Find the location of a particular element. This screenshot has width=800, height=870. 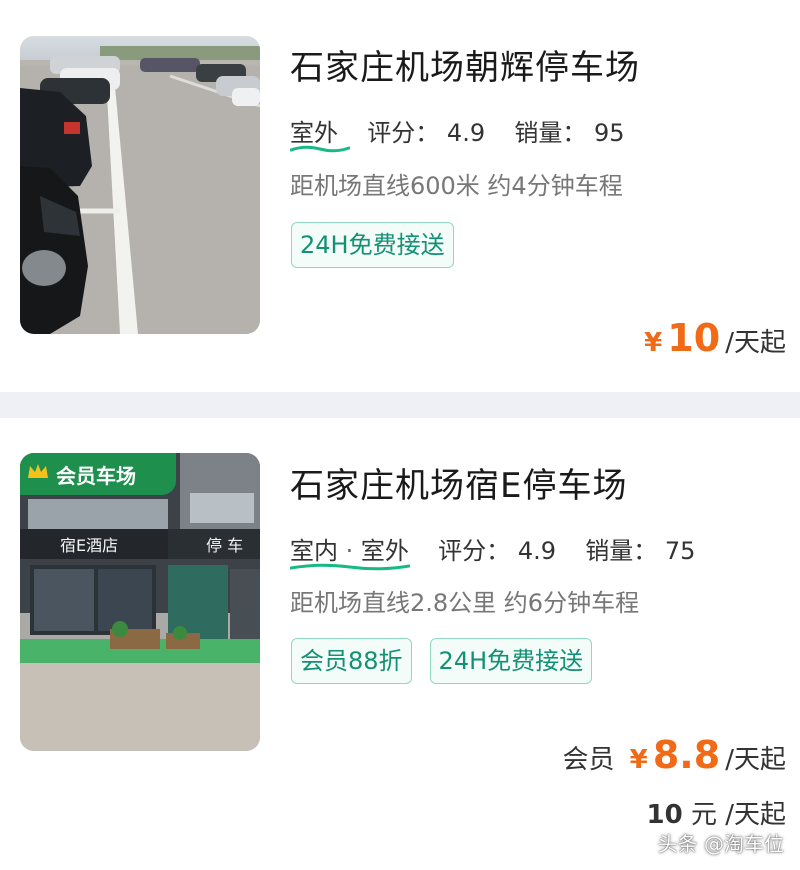

watermark: 头条 @淘车位 is located at coordinates (720, 844).